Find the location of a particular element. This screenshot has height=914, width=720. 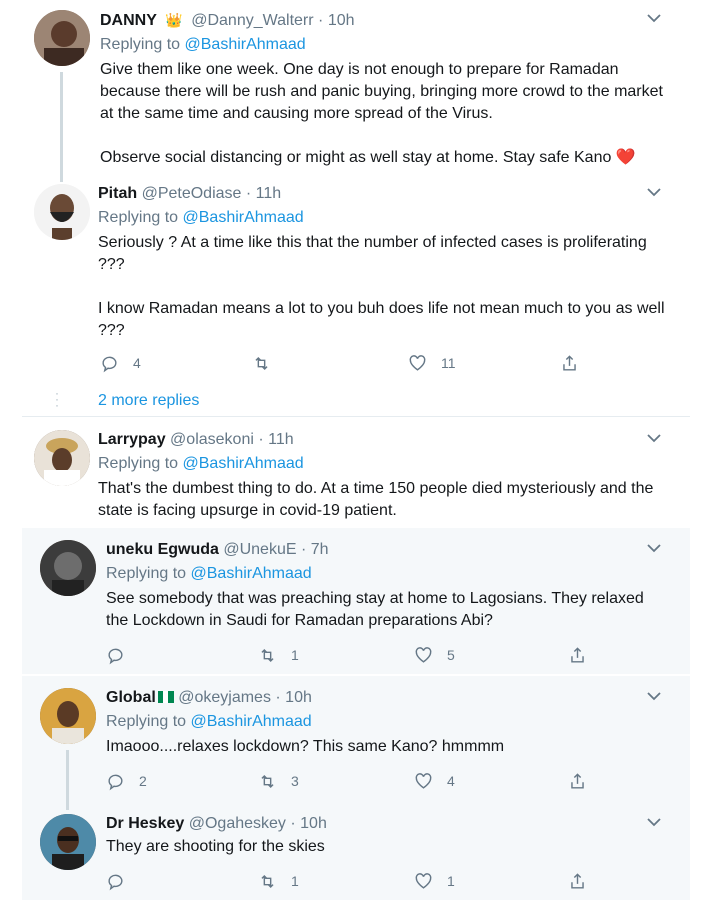

retweet-button is located at coordinates (268, 363).